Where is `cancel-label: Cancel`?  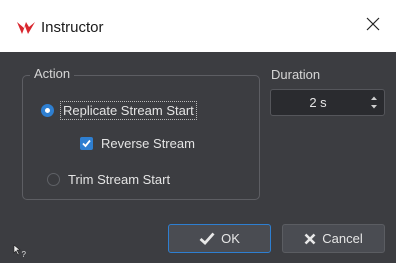
cancel-label: Cancel is located at coordinates (342, 238).